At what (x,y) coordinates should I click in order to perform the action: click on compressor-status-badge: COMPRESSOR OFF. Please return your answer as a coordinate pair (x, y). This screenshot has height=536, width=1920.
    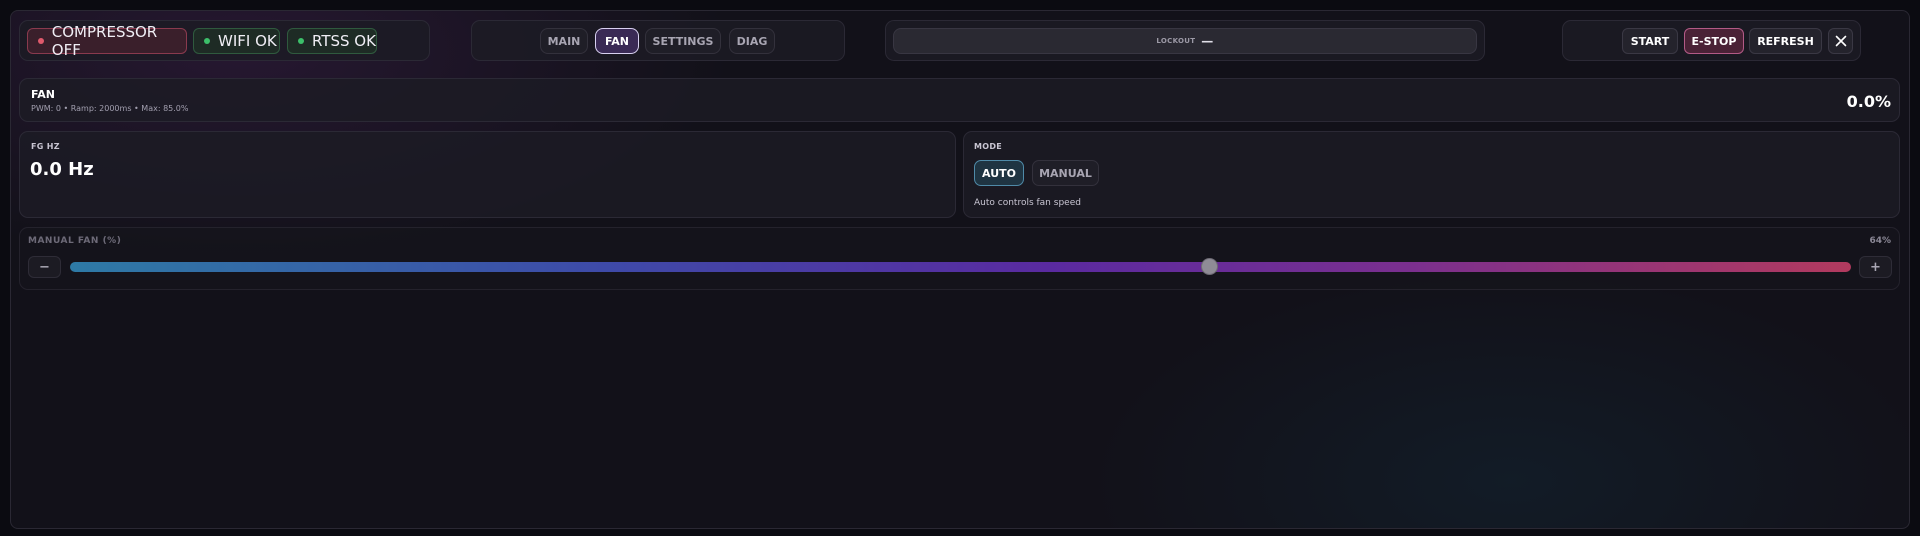
    Looking at the image, I should click on (107, 41).